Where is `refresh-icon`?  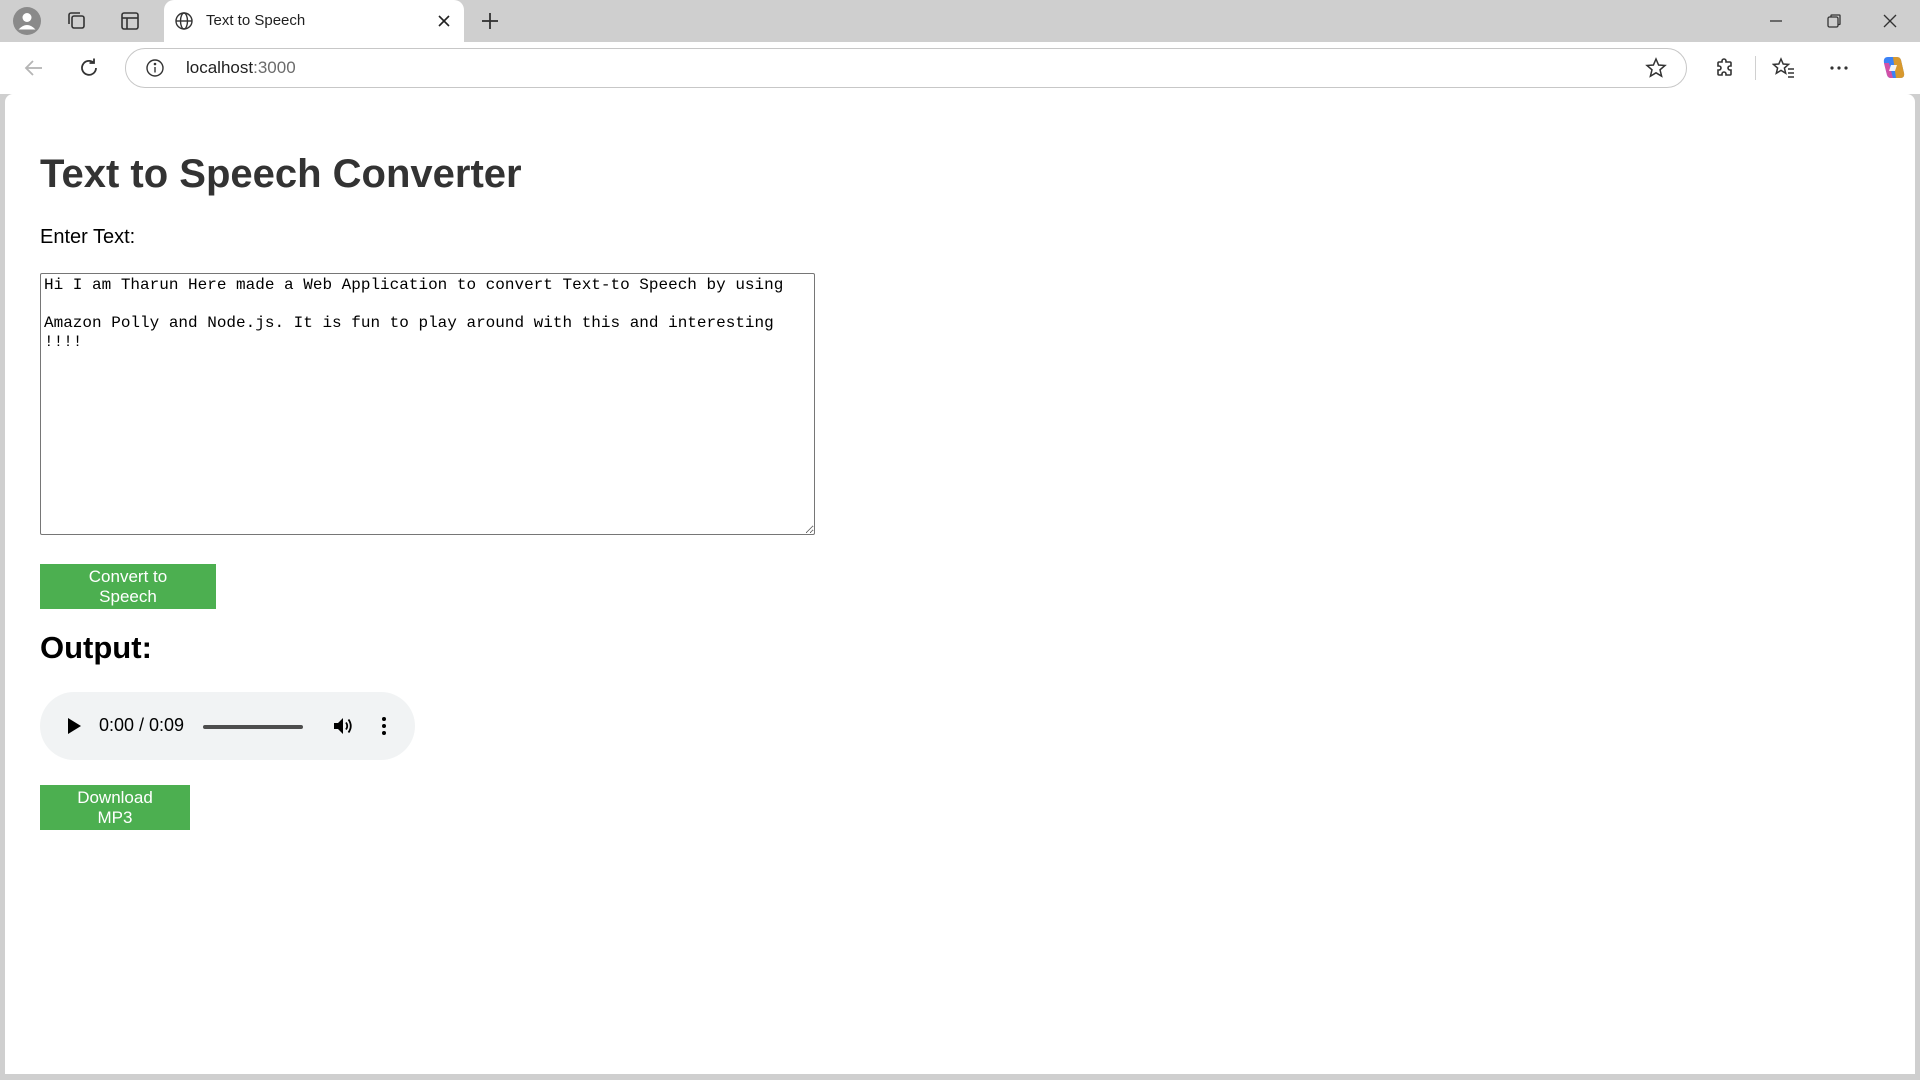 refresh-icon is located at coordinates (89, 68).